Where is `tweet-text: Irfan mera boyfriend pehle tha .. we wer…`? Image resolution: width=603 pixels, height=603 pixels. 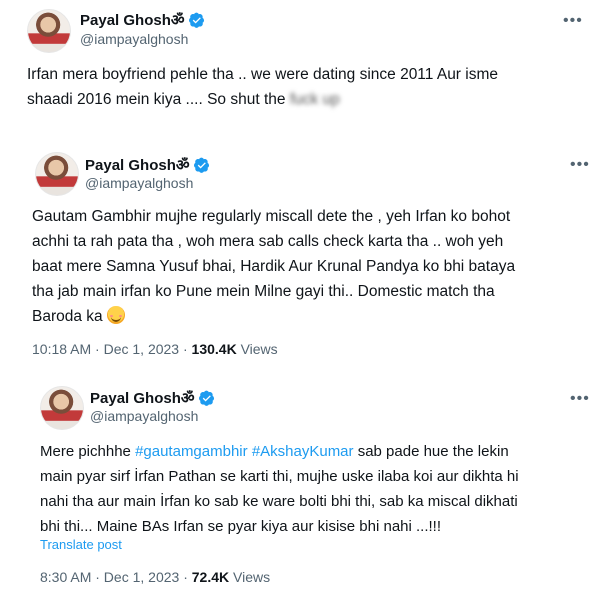
tweet-text: Irfan mera boyfriend pehle tha .. we wer… is located at coordinates (263, 87).